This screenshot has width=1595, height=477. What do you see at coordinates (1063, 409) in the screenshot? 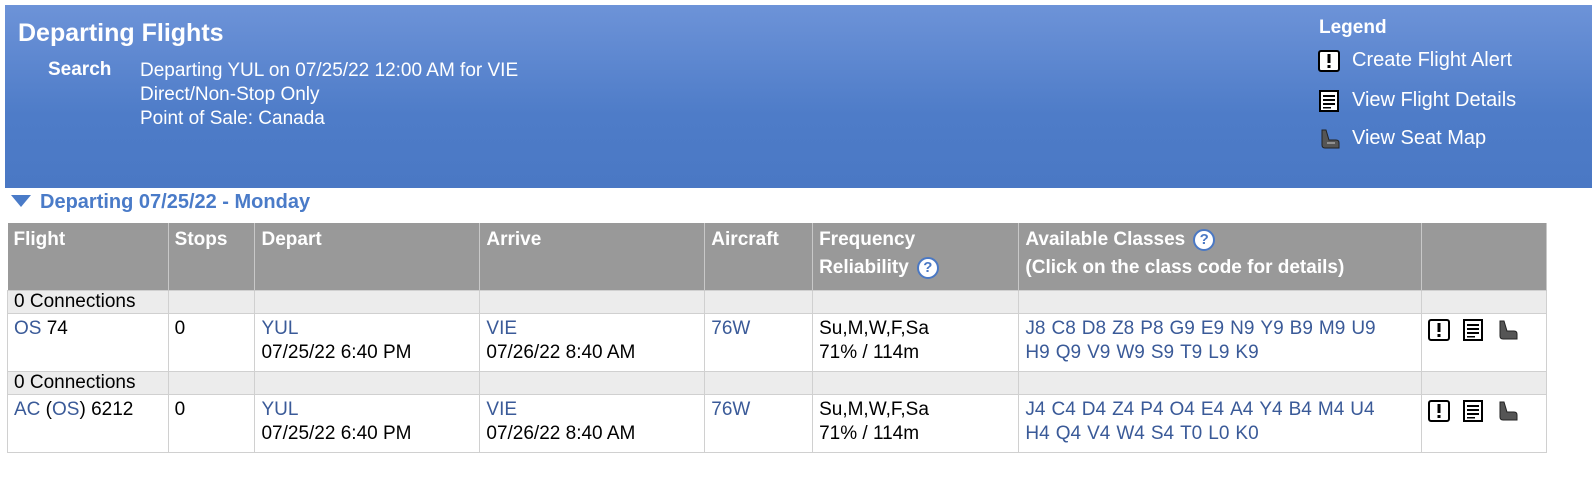
I see `class-code-link: C4` at bounding box center [1063, 409].